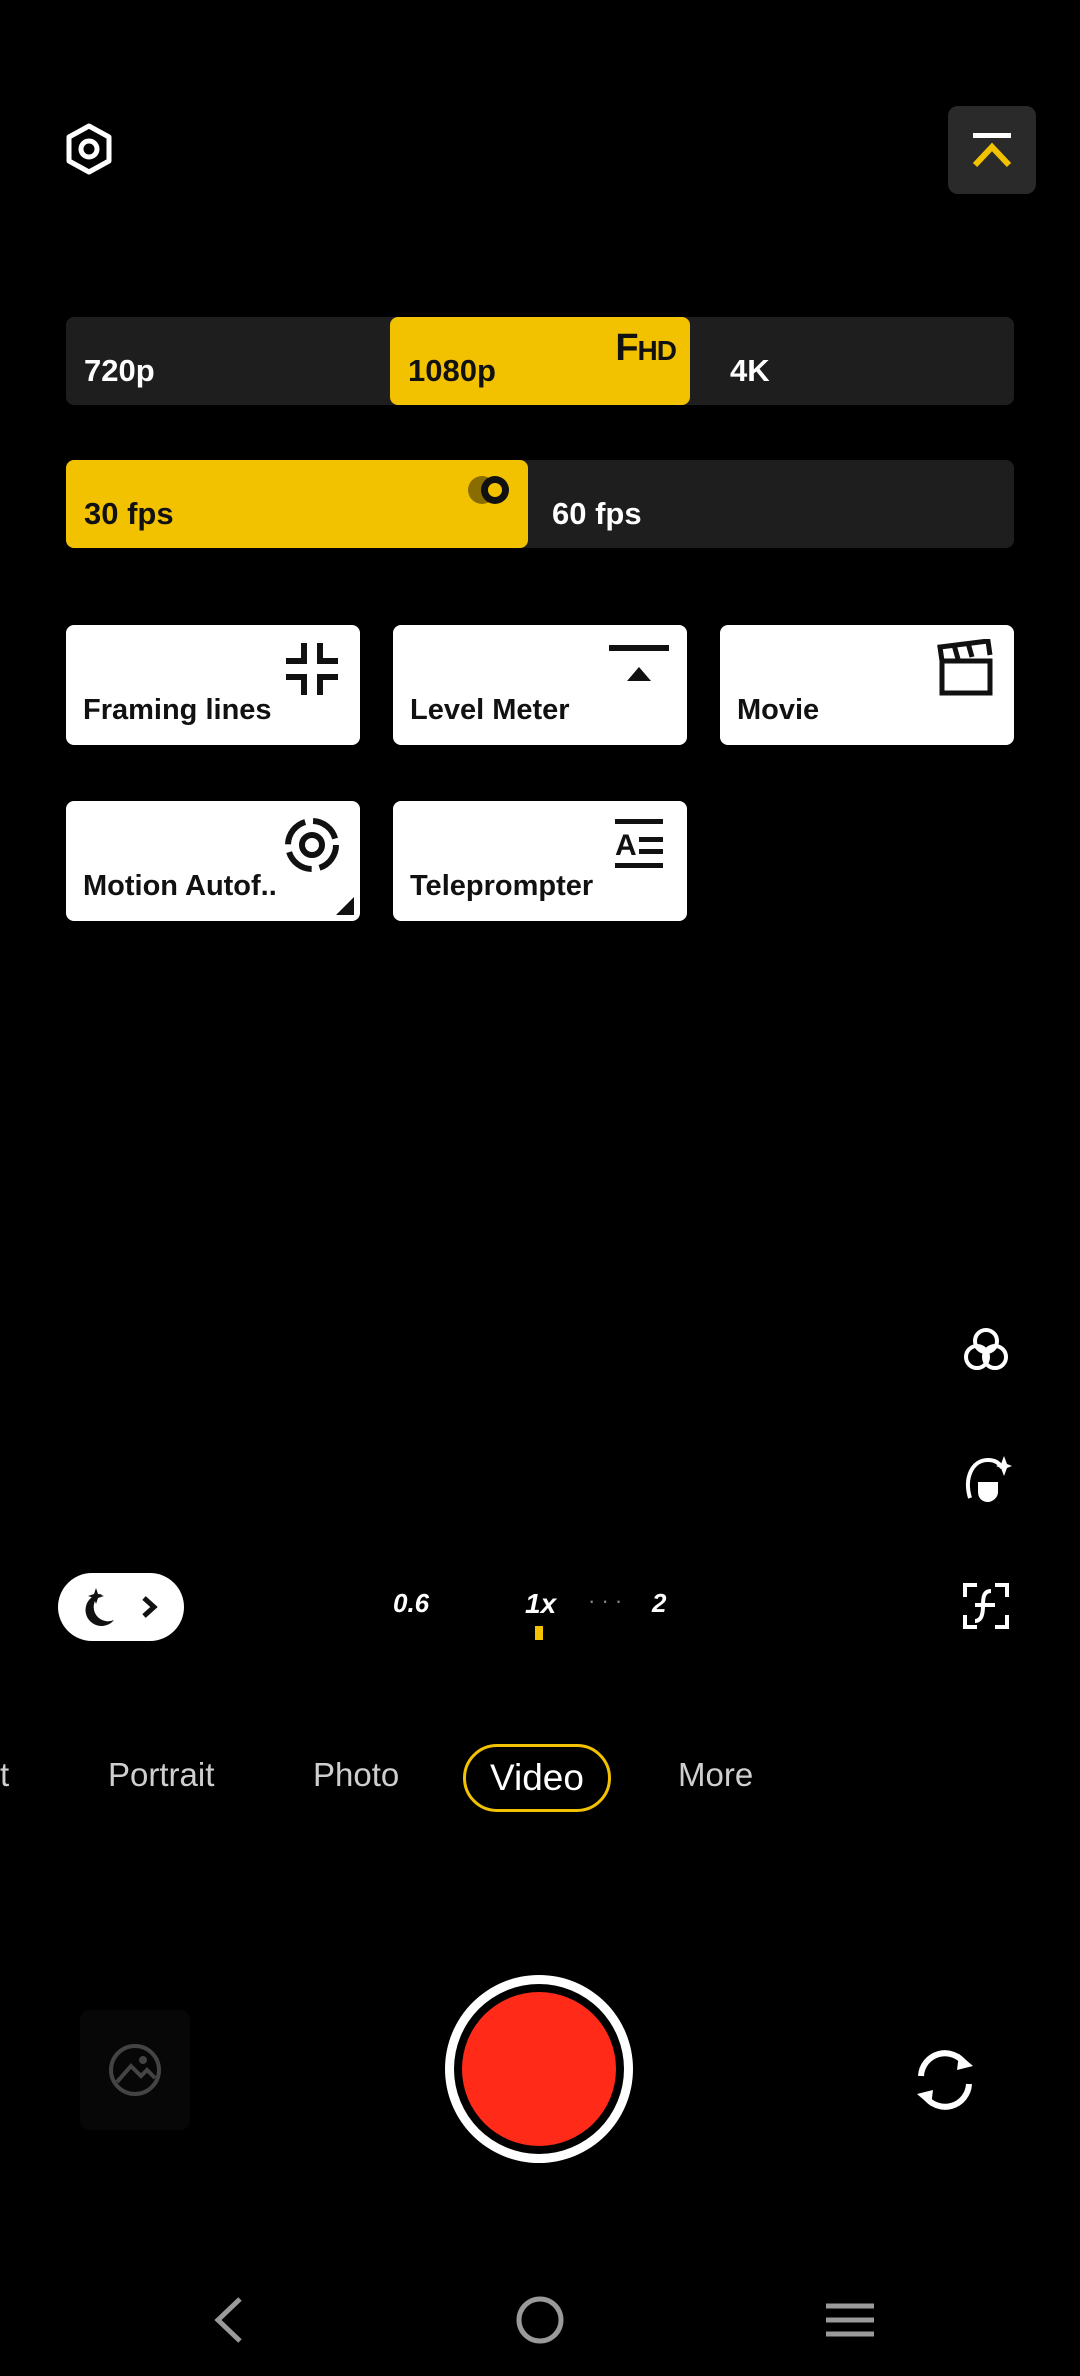 The image size is (1080, 2376). What do you see at coordinates (597, 513) in the screenshot?
I see `framerate-60fps-label: 60 fps` at bounding box center [597, 513].